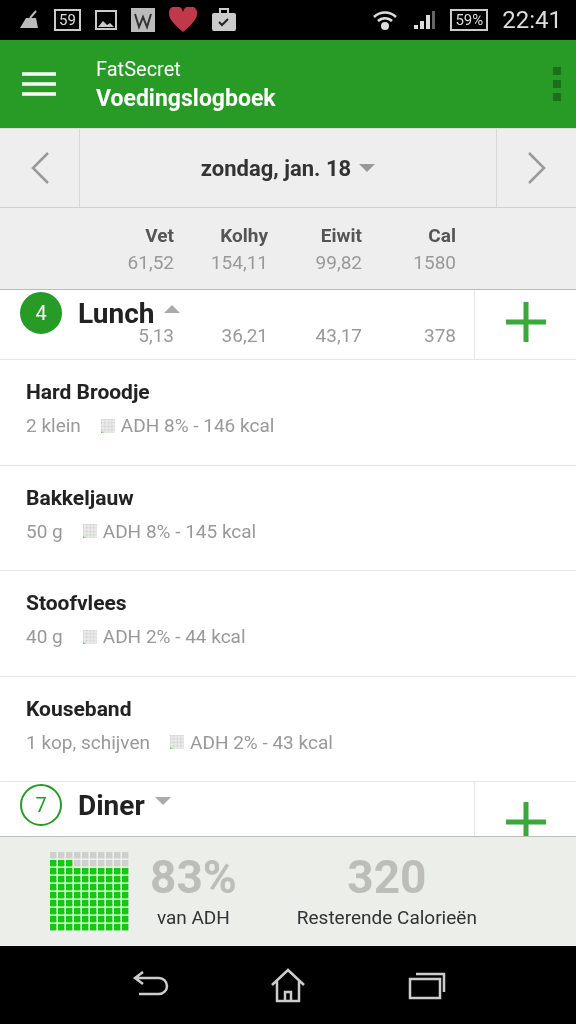  What do you see at coordinates (386, 917) in the screenshot?
I see `remaining-label: Resterende Calorieën` at bounding box center [386, 917].